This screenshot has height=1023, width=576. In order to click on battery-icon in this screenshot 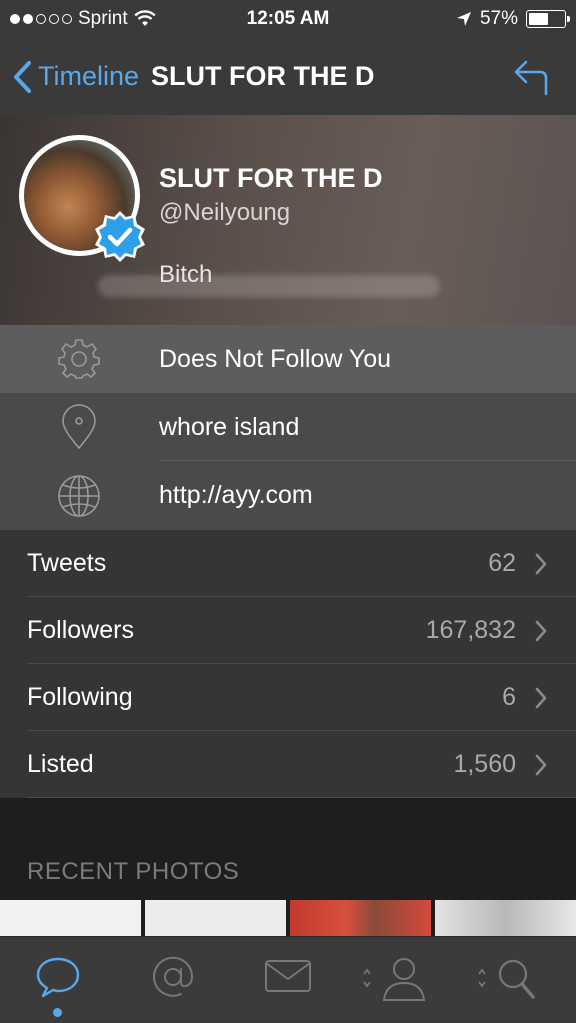, I will do `click(548, 19)`.